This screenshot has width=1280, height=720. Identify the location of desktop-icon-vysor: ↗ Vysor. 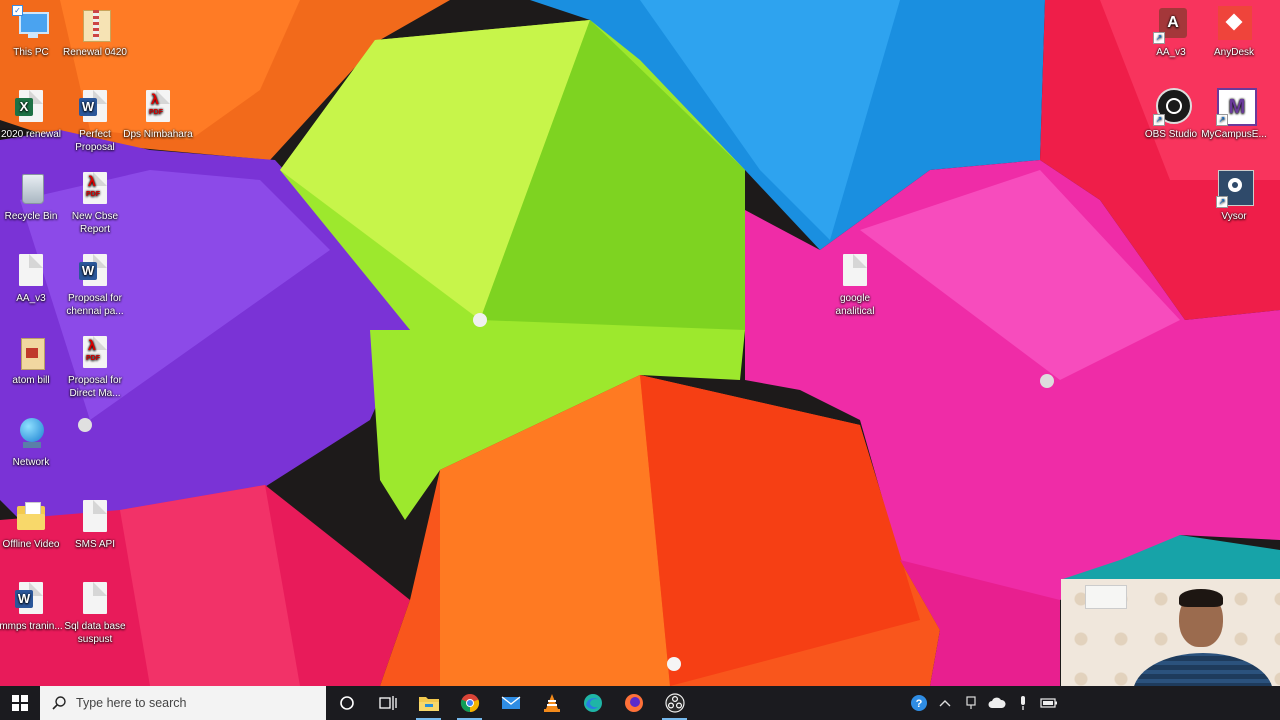
(1234, 196).